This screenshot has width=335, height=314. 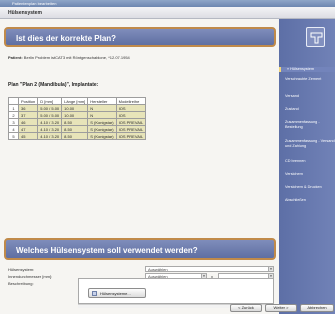 I want to click on table-header-cell: D [mm], so click(x=50, y=101).